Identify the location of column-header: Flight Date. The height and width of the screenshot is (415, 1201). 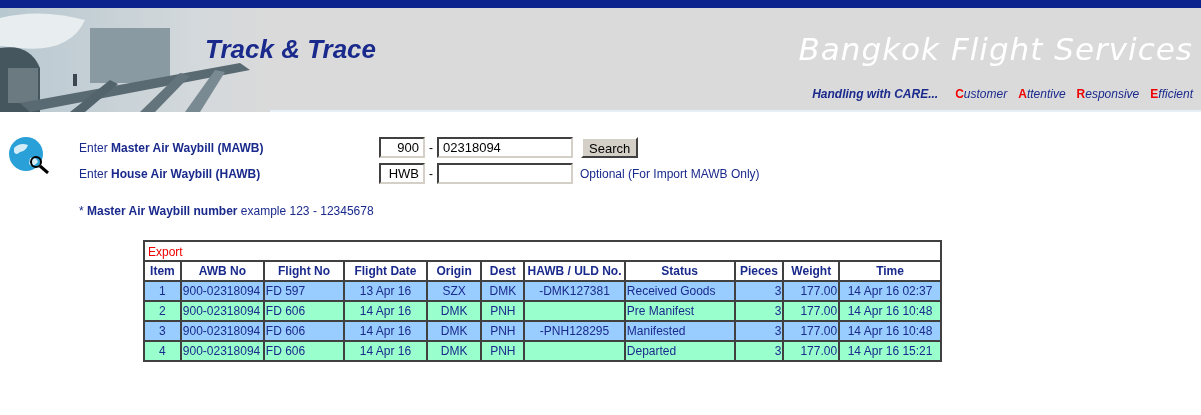
(385, 271).